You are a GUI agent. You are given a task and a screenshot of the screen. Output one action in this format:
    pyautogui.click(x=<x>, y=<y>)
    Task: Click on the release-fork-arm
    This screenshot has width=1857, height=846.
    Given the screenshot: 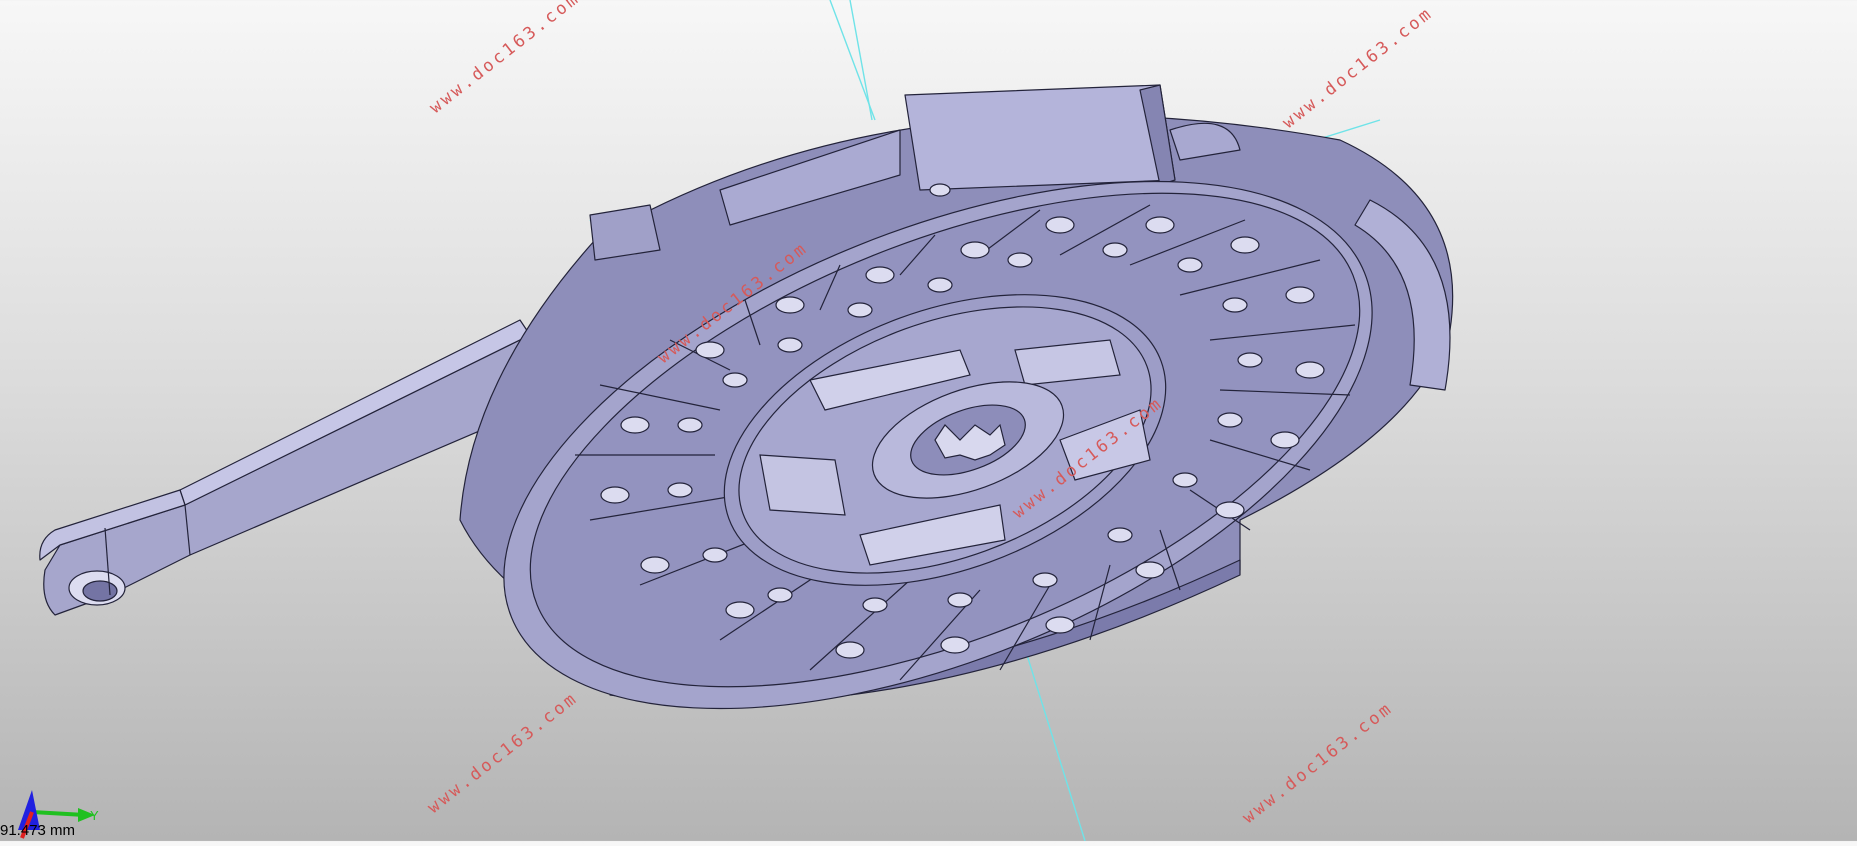 What is the action you would take?
    pyautogui.click(x=290, y=467)
    